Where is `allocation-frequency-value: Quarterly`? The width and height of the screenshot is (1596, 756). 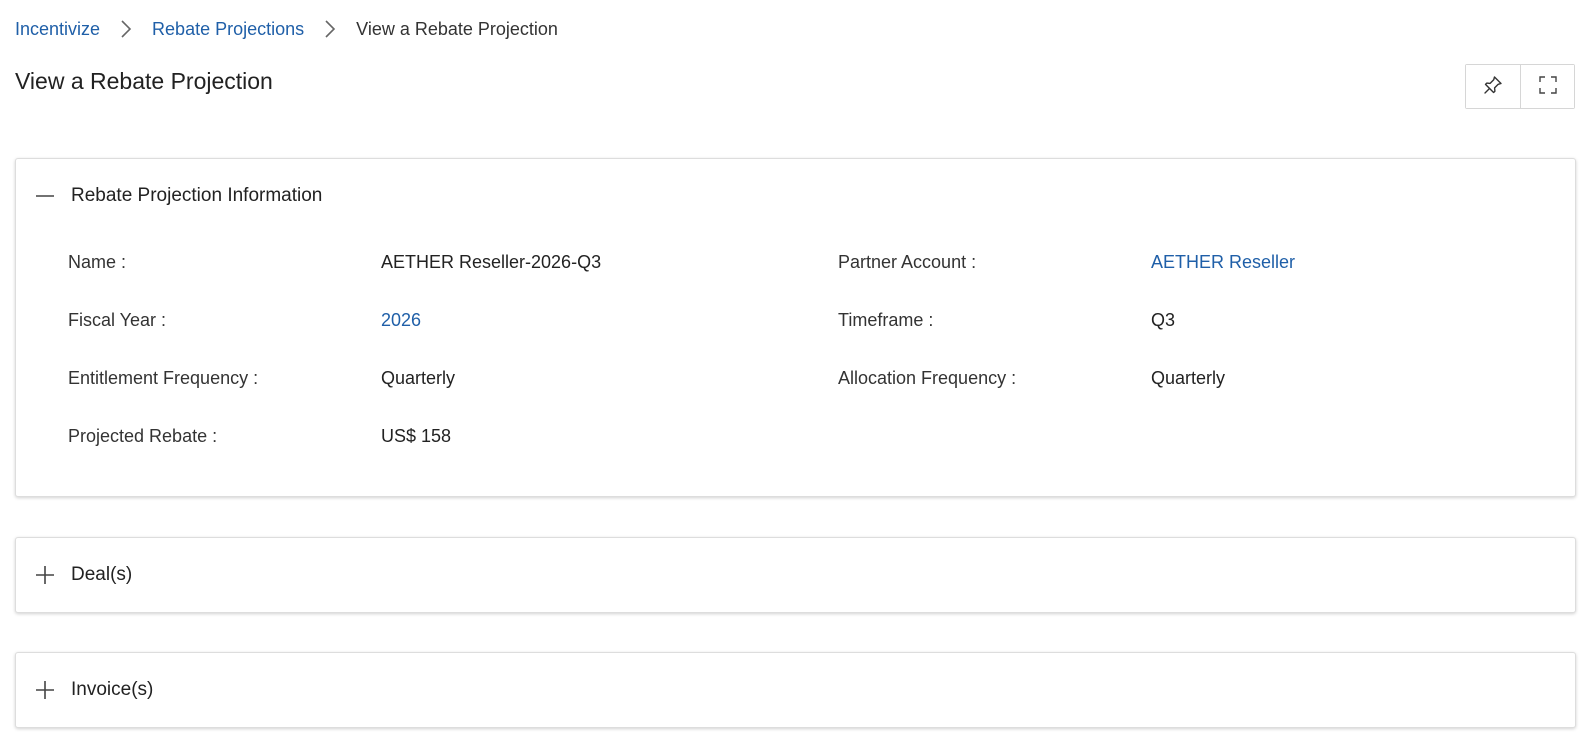
allocation-frequency-value: Quarterly is located at coordinates (1188, 378).